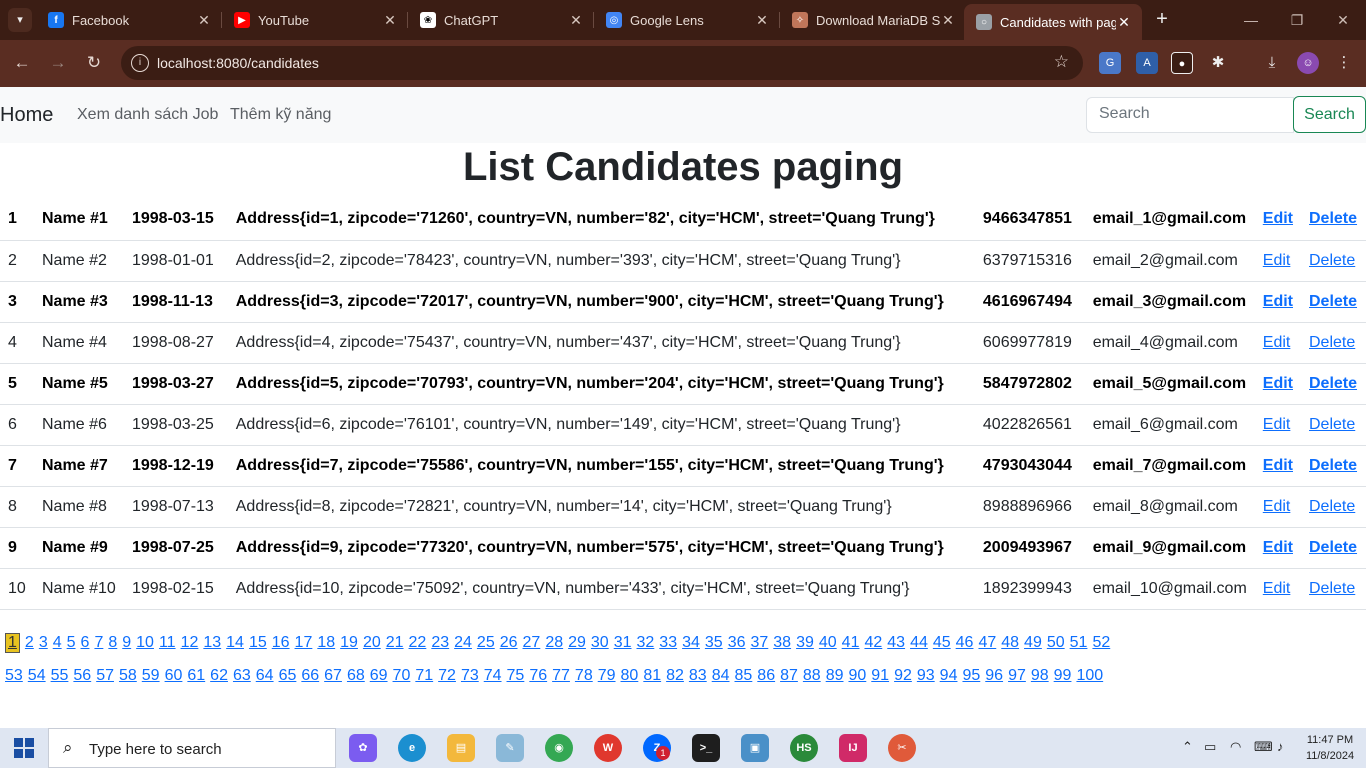 This screenshot has width=1366, height=768. I want to click on back-arrow-icon: ←, so click(22, 63).